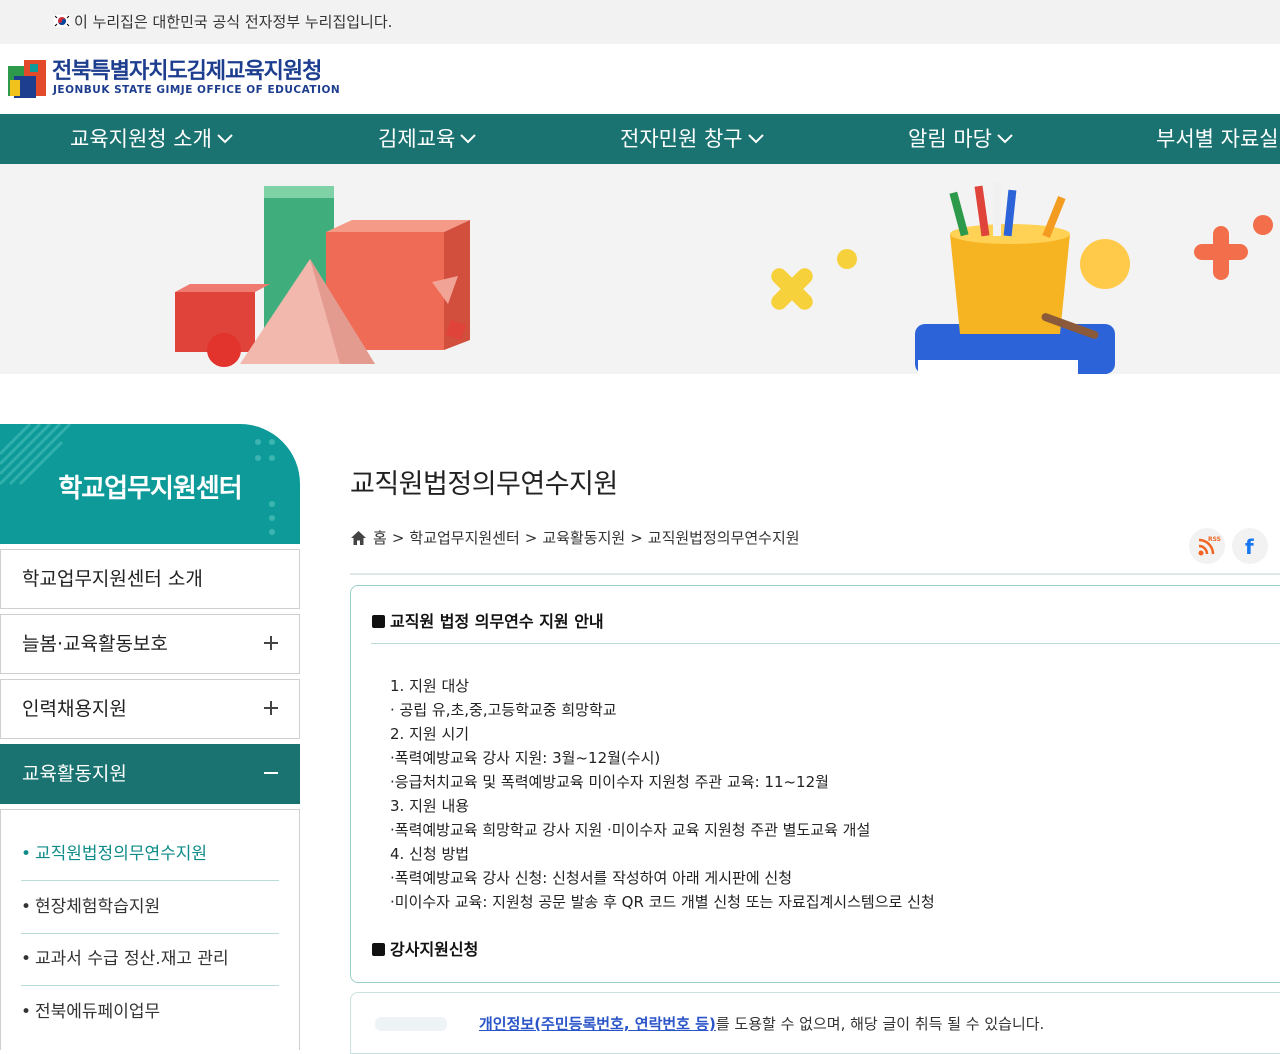 The width and height of the screenshot is (1280, 1054). Describe the element at coordinates (95, 644) in the screenshot. I see `sidebar-item-label: 늘봄·교육활동보호` at that location.